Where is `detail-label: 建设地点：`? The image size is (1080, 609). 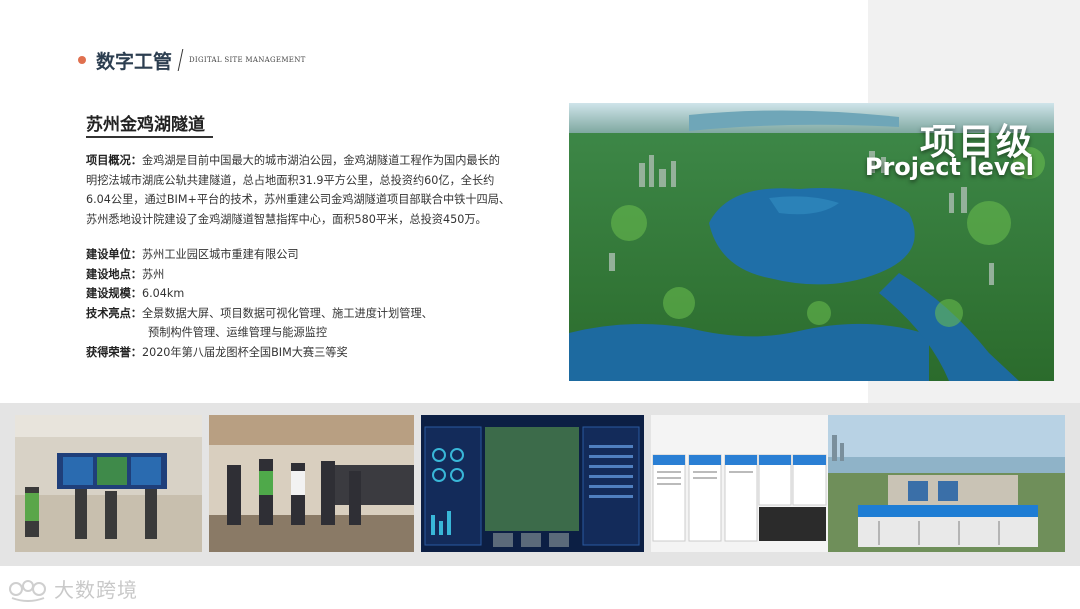 detail-label: 建设地点： is located at coordinates (114, 274).